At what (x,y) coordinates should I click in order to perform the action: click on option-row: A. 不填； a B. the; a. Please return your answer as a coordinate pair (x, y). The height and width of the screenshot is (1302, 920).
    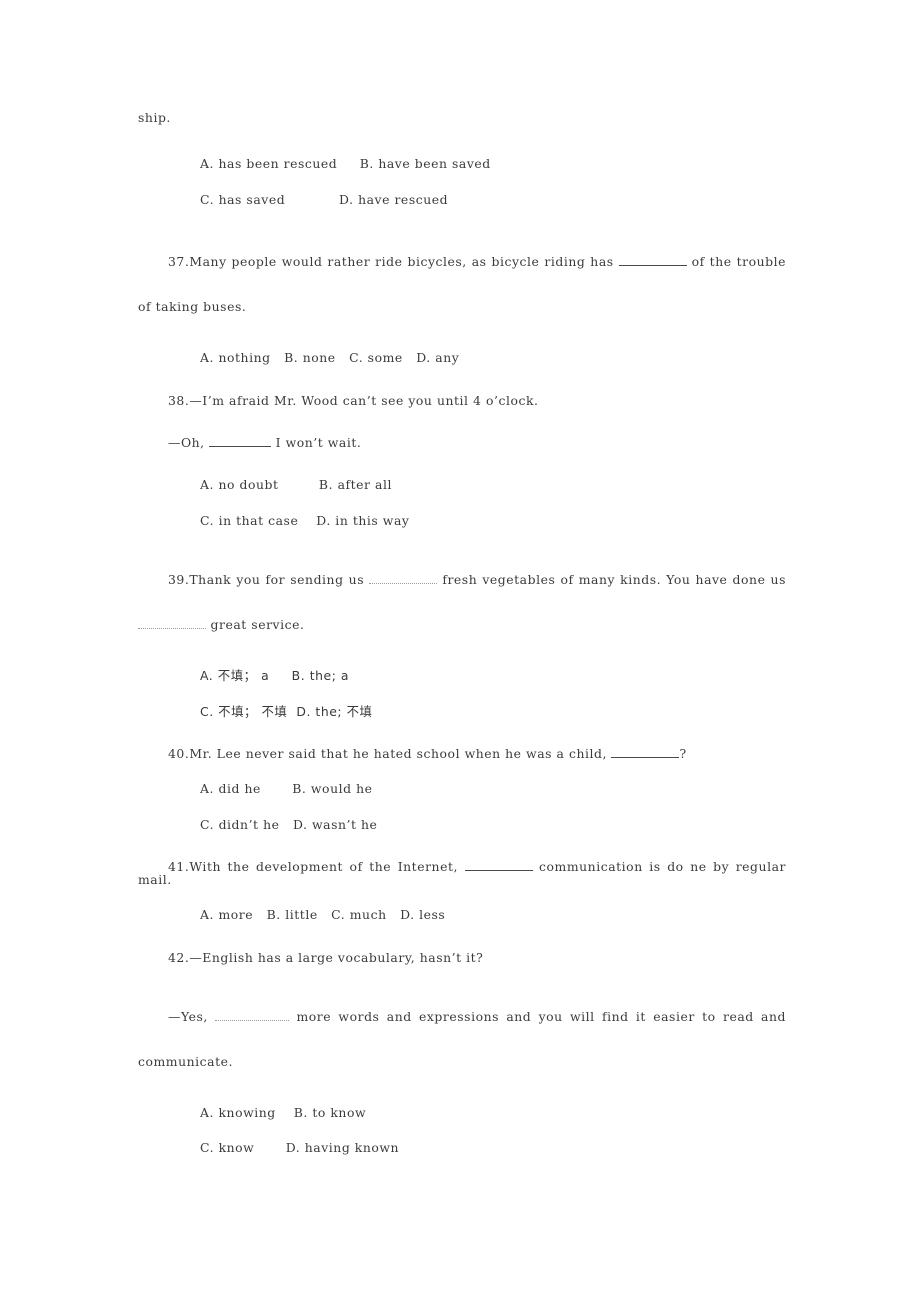
    Looking at the image, I should click on (462, 675).